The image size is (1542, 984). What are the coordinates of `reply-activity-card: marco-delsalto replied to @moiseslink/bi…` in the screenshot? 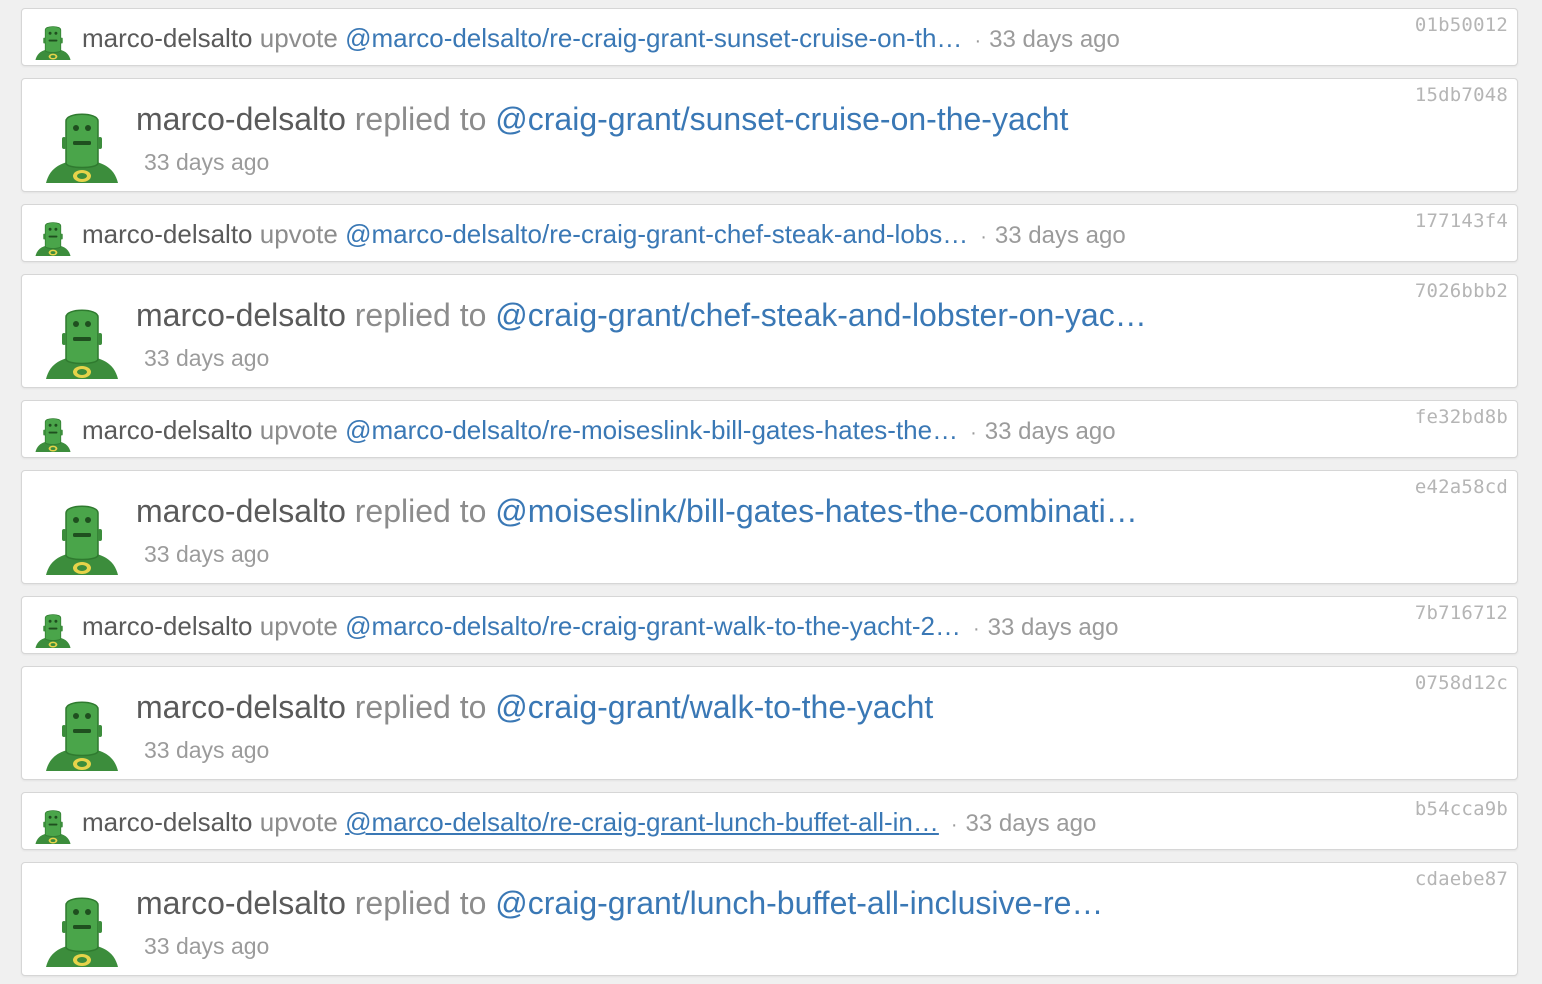 It's located at (769, 527).